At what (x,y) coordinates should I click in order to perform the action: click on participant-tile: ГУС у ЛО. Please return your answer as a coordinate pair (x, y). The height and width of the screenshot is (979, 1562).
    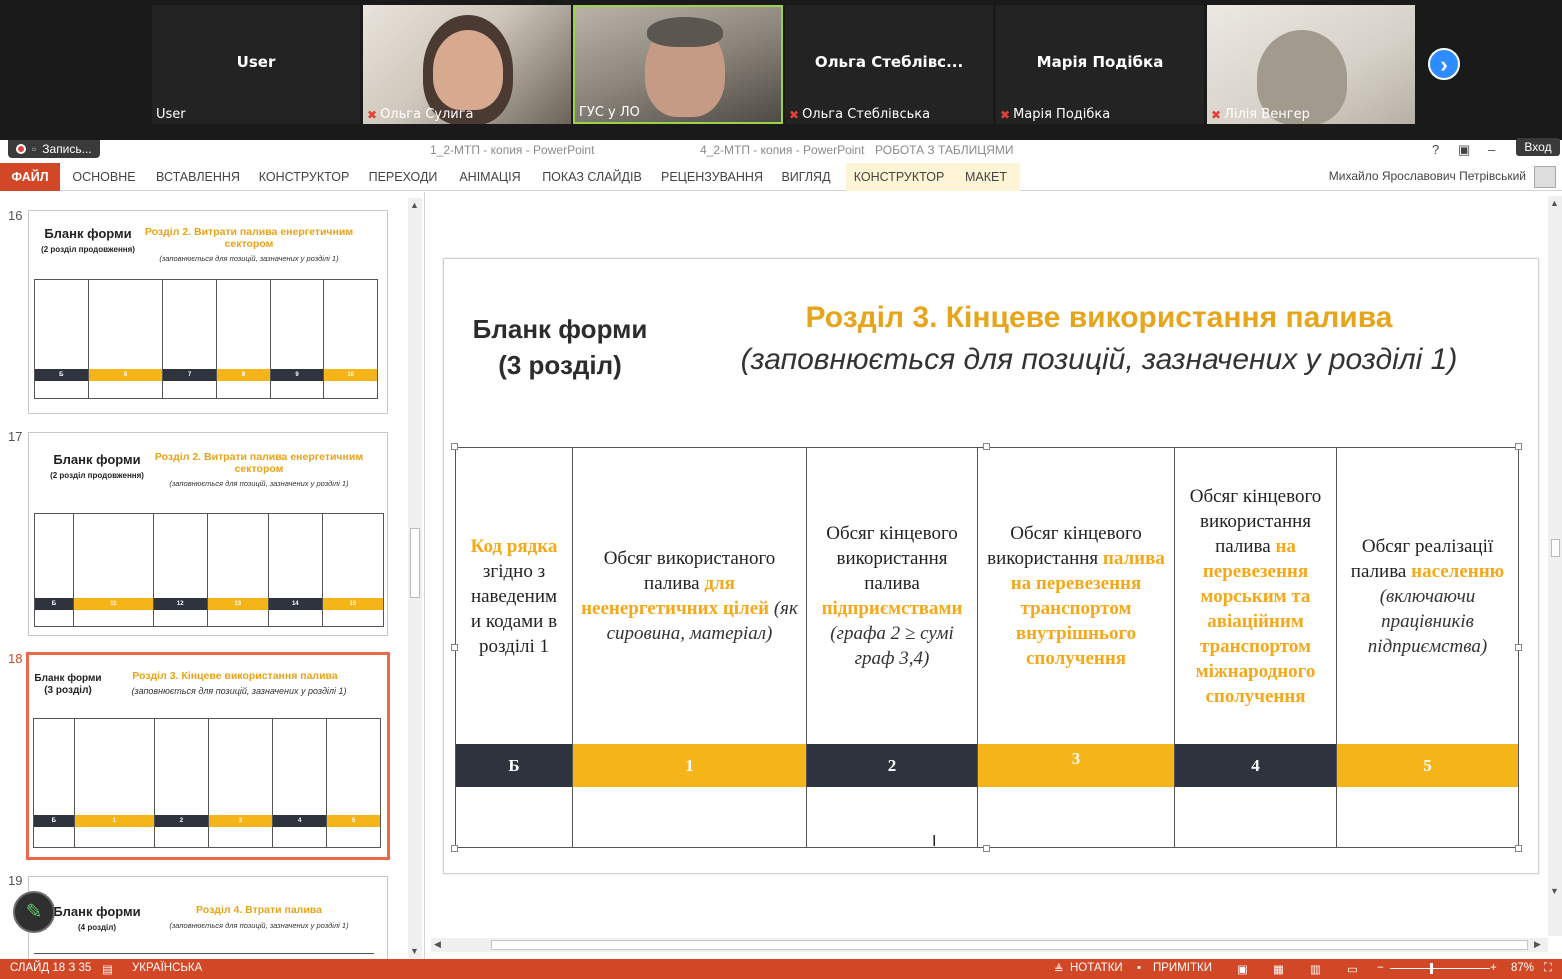
    Looking at the image, I should click on (678, 64).